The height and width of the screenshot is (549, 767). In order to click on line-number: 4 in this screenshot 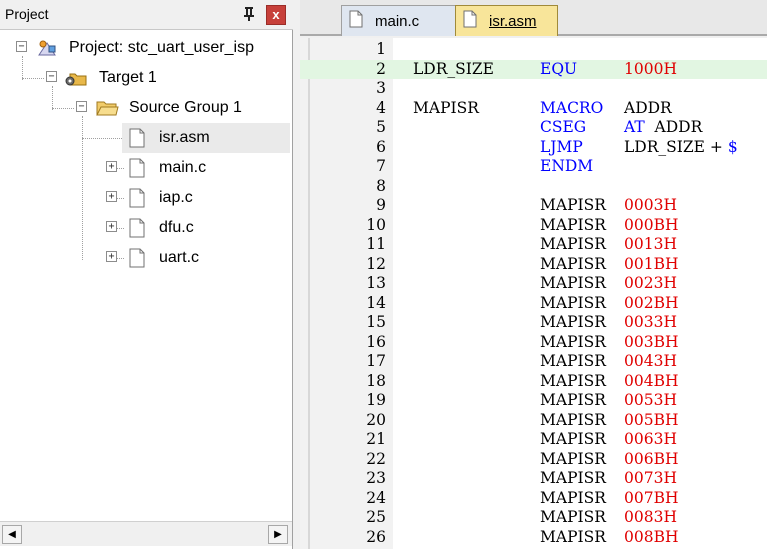, I will do `click(381, 107)`.